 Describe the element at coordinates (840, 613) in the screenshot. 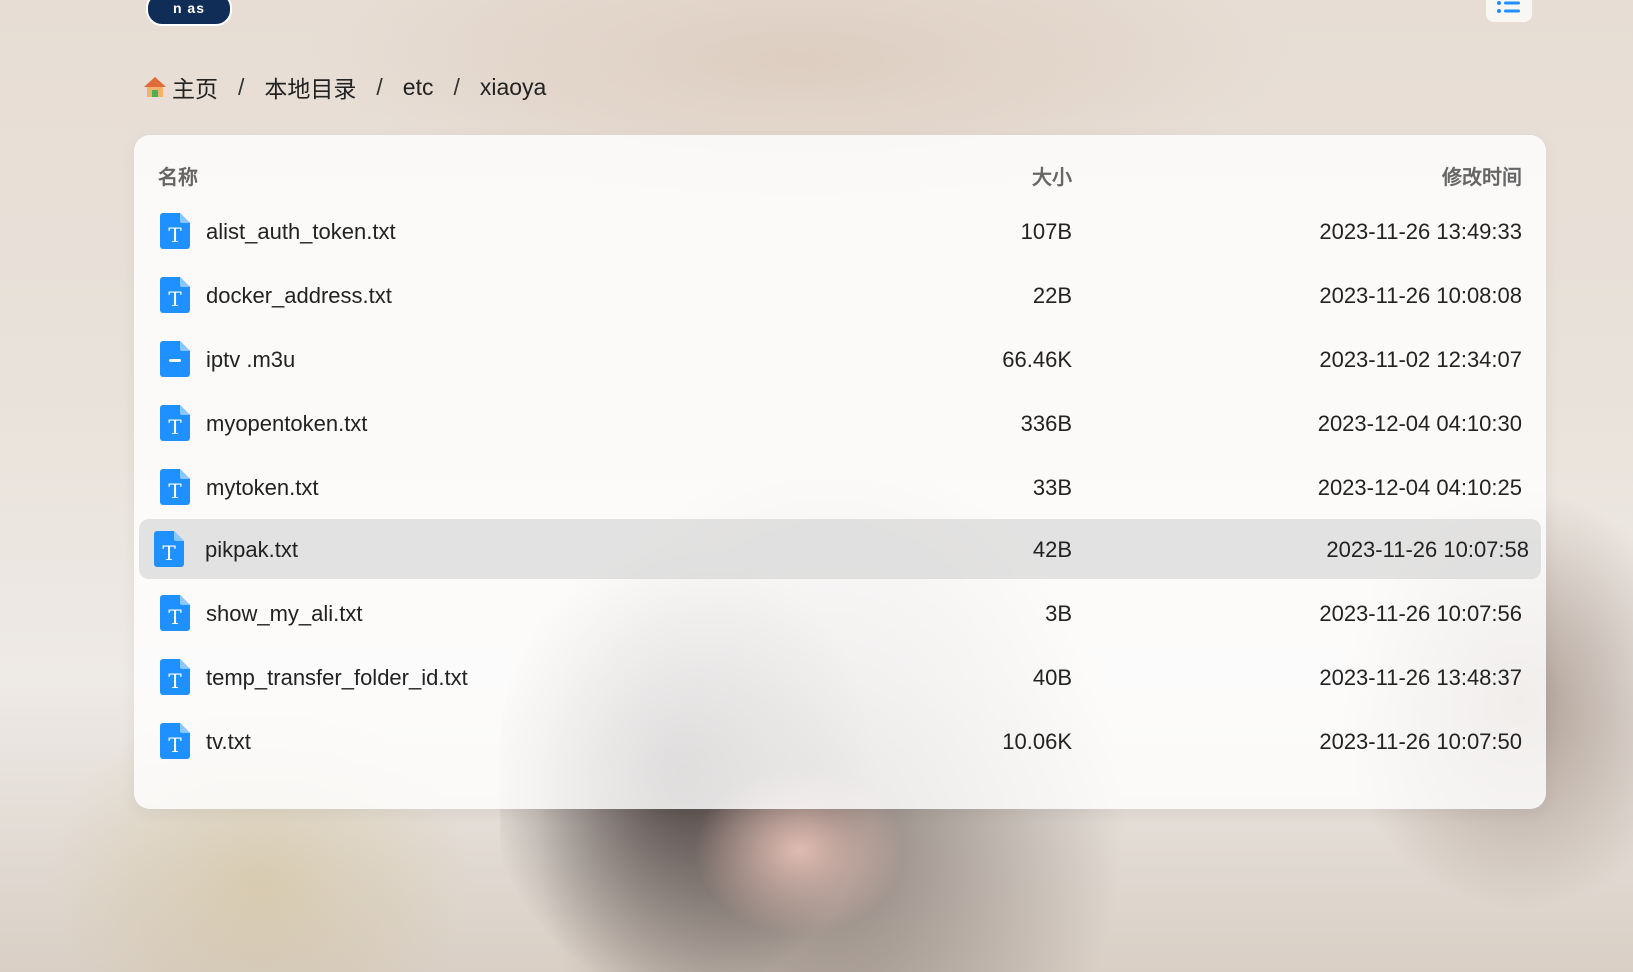

I see `file-row: T show_my_ali.txt 3B 2023-11-26 10:07:56` at that location.